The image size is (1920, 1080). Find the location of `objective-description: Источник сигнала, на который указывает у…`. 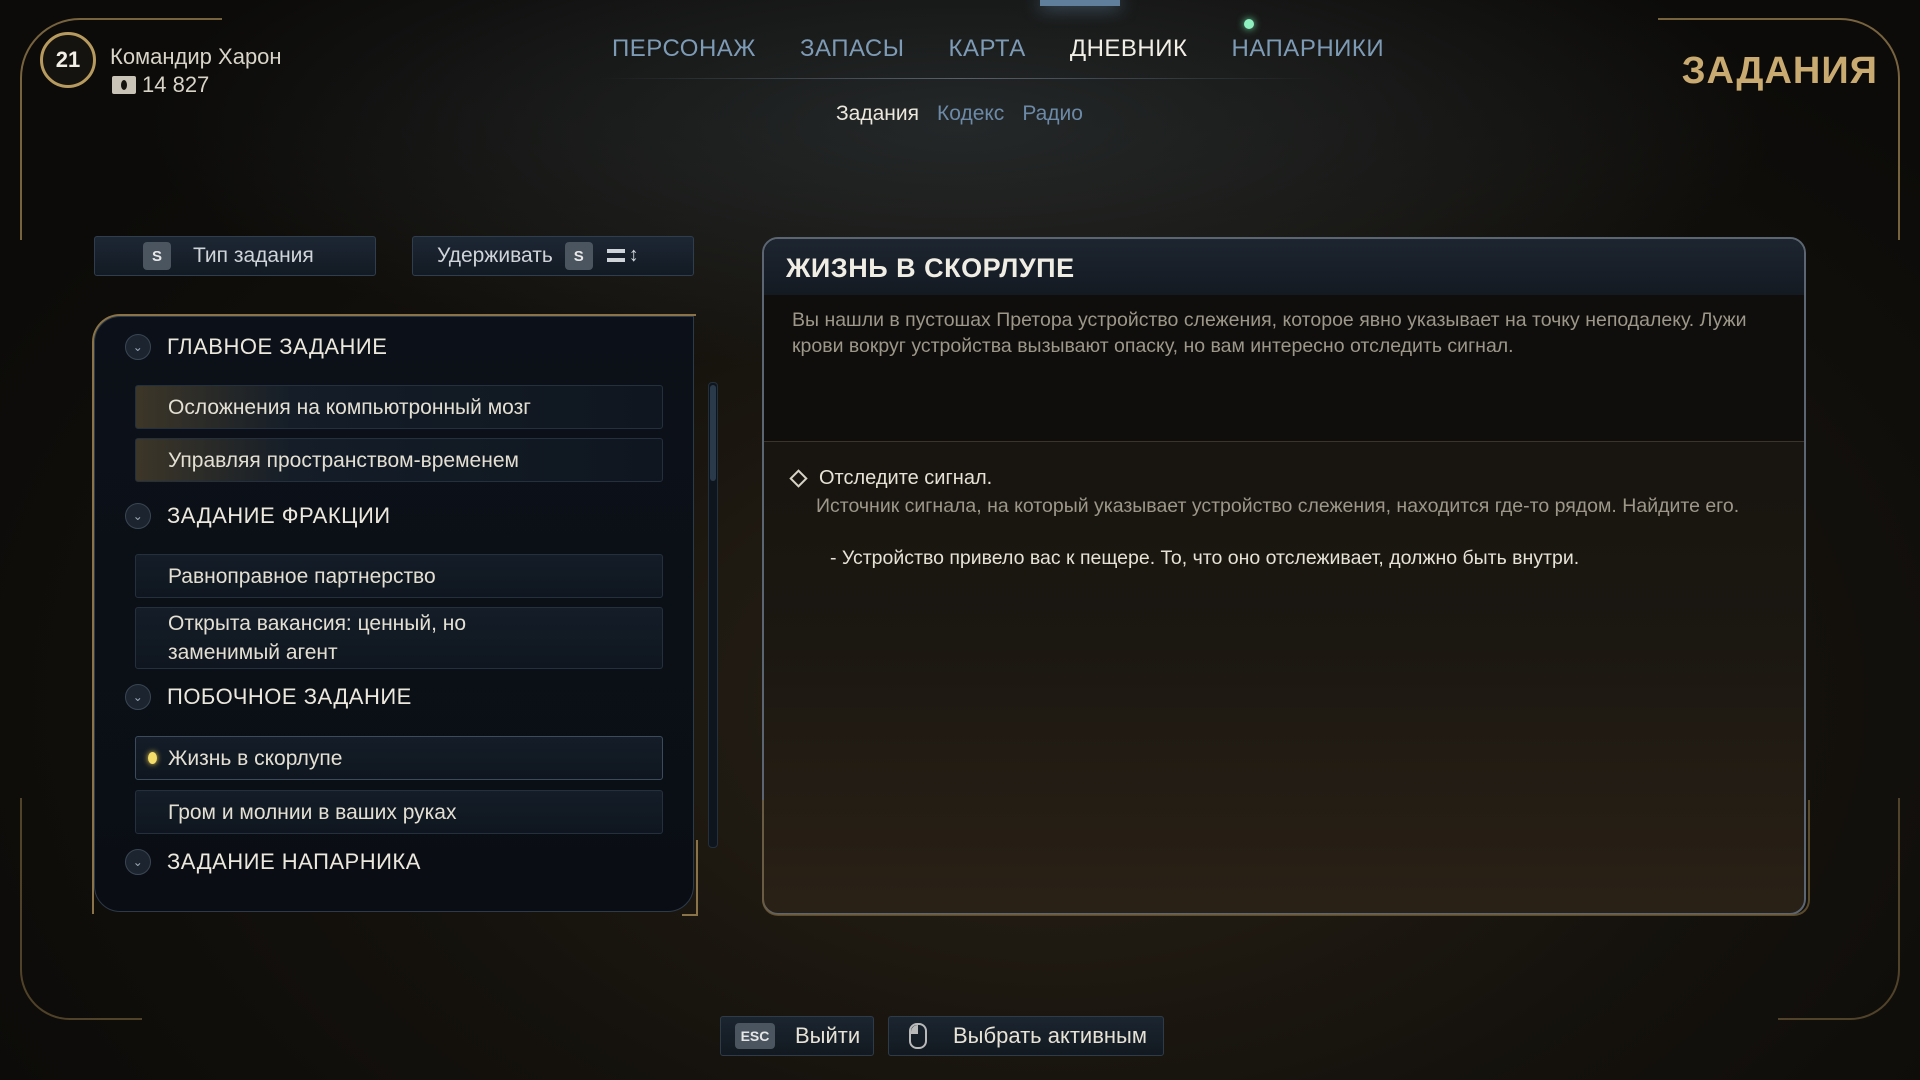

objective-description: Источник сигнала, на который указывает у… is located at coordinates (1278, 506).